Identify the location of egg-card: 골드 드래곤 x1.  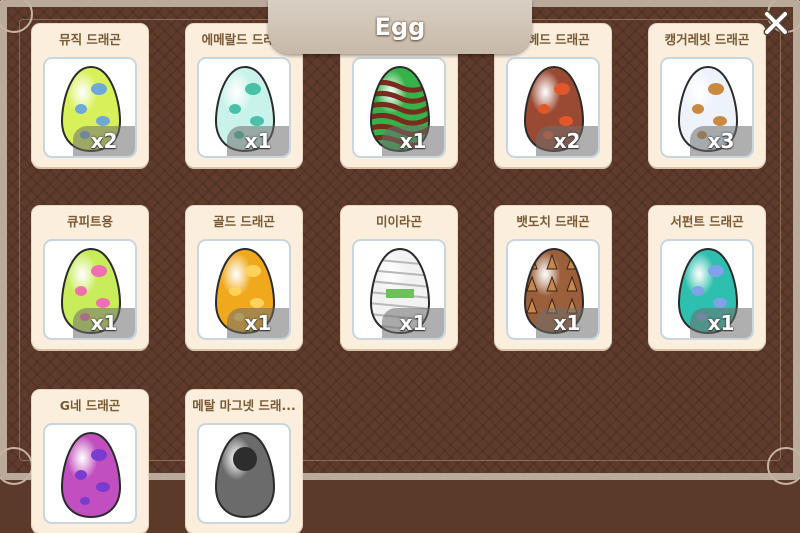
(244, 277).